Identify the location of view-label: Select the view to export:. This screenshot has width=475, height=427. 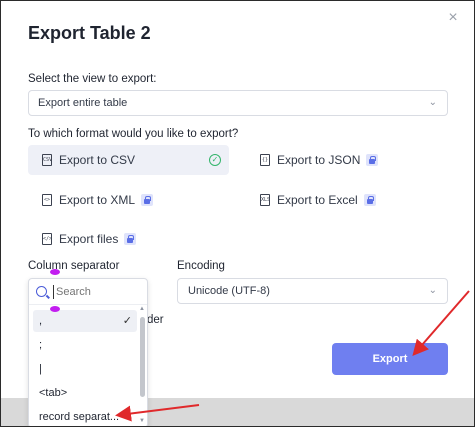
(92, 79).